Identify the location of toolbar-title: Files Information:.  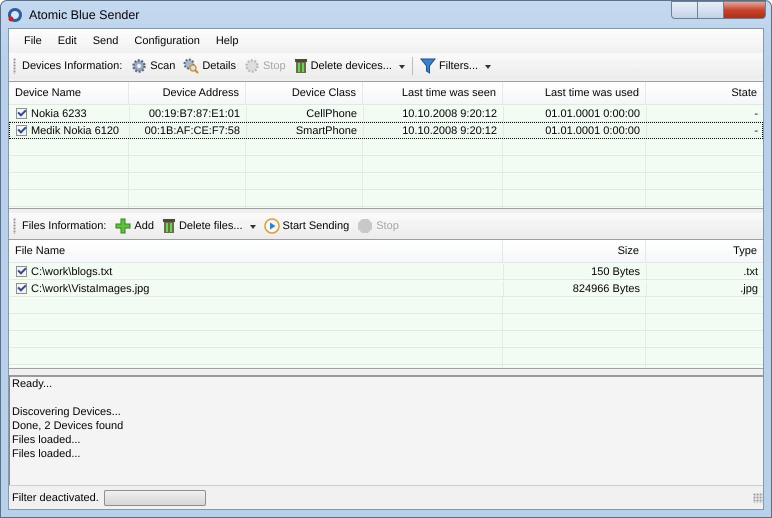
(64, 226).